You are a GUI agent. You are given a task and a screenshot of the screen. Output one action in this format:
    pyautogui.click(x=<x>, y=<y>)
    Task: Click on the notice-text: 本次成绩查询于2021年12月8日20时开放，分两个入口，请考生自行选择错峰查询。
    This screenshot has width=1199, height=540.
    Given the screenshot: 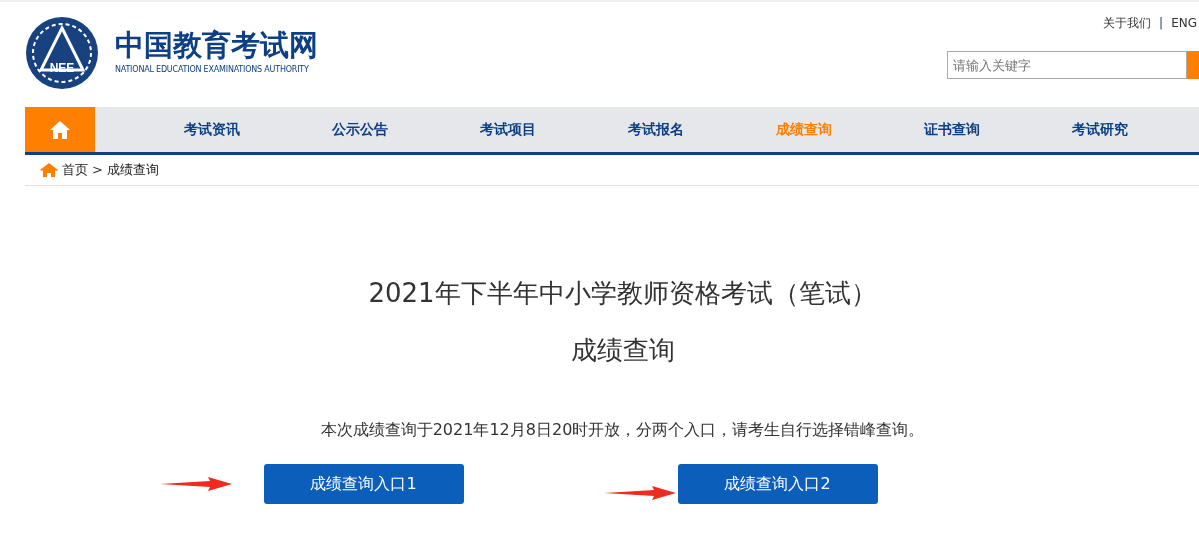 What is the action you would take?
    pyautogui.click(x=622, y=430)
    